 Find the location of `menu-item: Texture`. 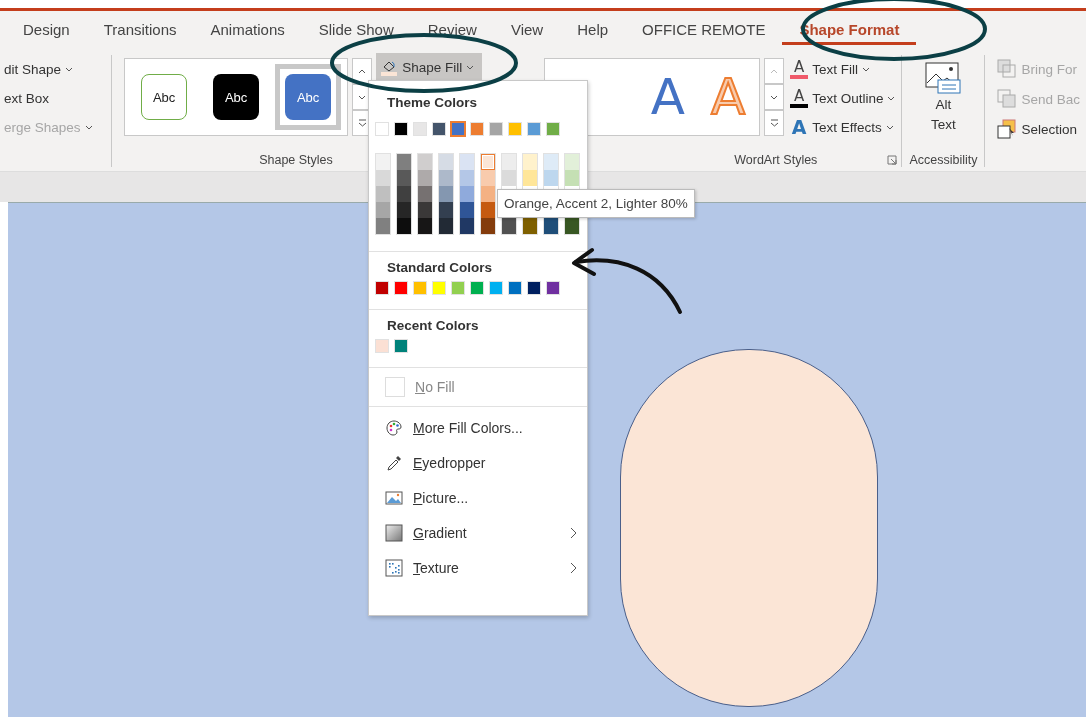

menu-item: Texture is located at coordinates (478, 567).